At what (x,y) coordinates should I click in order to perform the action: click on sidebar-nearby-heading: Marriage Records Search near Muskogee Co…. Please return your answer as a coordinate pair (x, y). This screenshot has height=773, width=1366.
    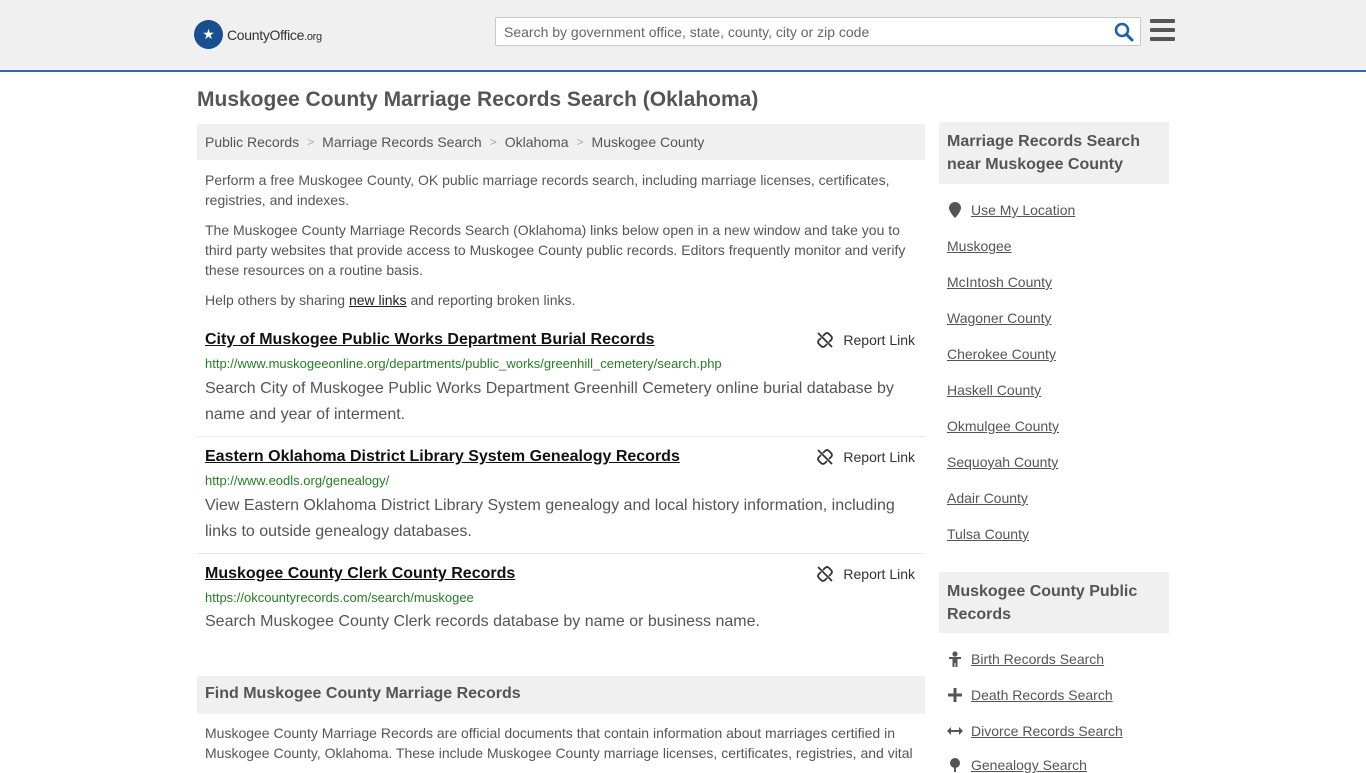
    Looking at the image, I should click on (1054, 153).